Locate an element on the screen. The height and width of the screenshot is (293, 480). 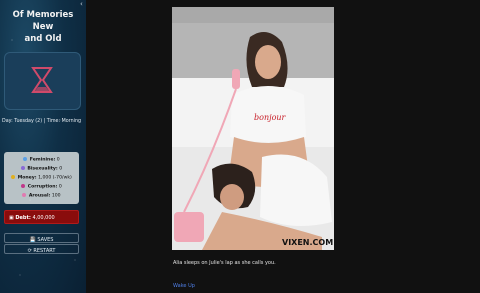
story-title-line2: and Old is located at coordinates (43, 39).